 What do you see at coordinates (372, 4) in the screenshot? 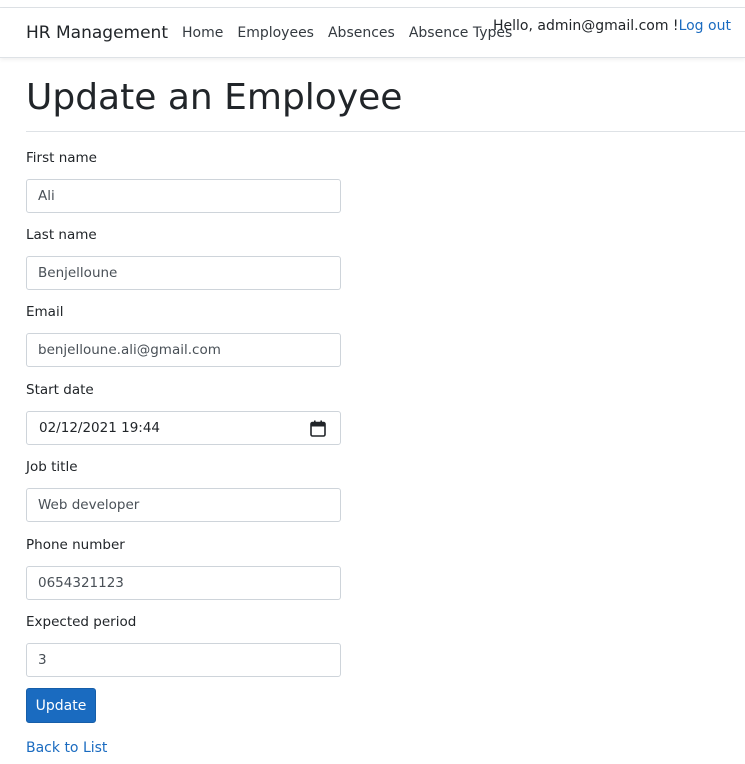
I see `browser-top-strip` at bounding box center [372, 4].